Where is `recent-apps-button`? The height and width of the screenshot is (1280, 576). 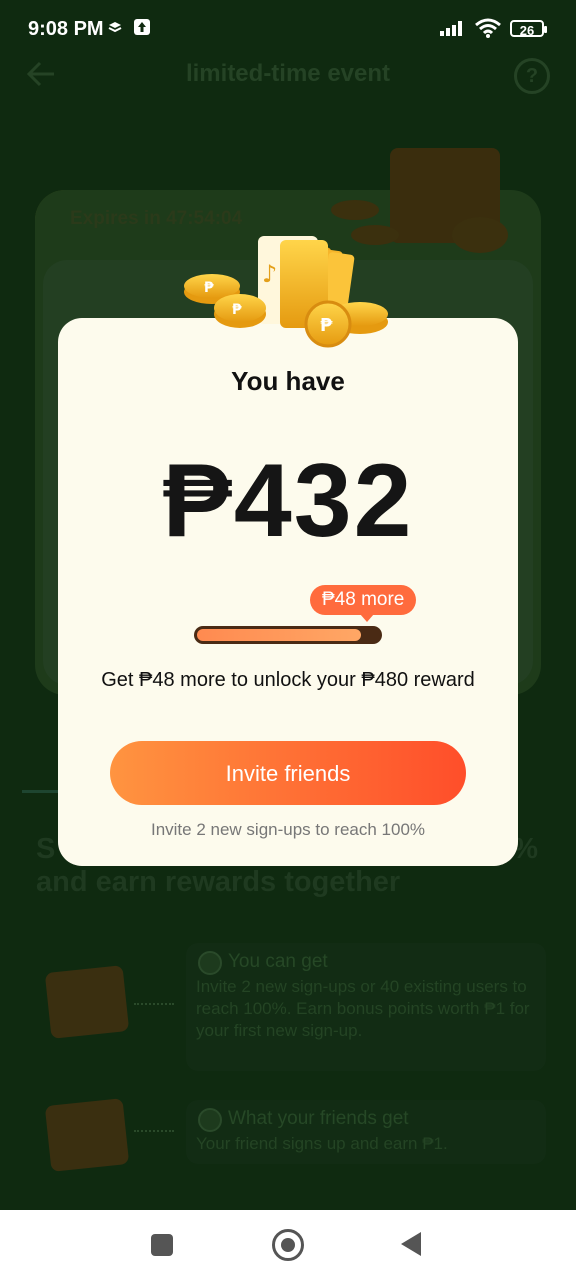
recent-apps-button is located at coordinates (162, 1245).